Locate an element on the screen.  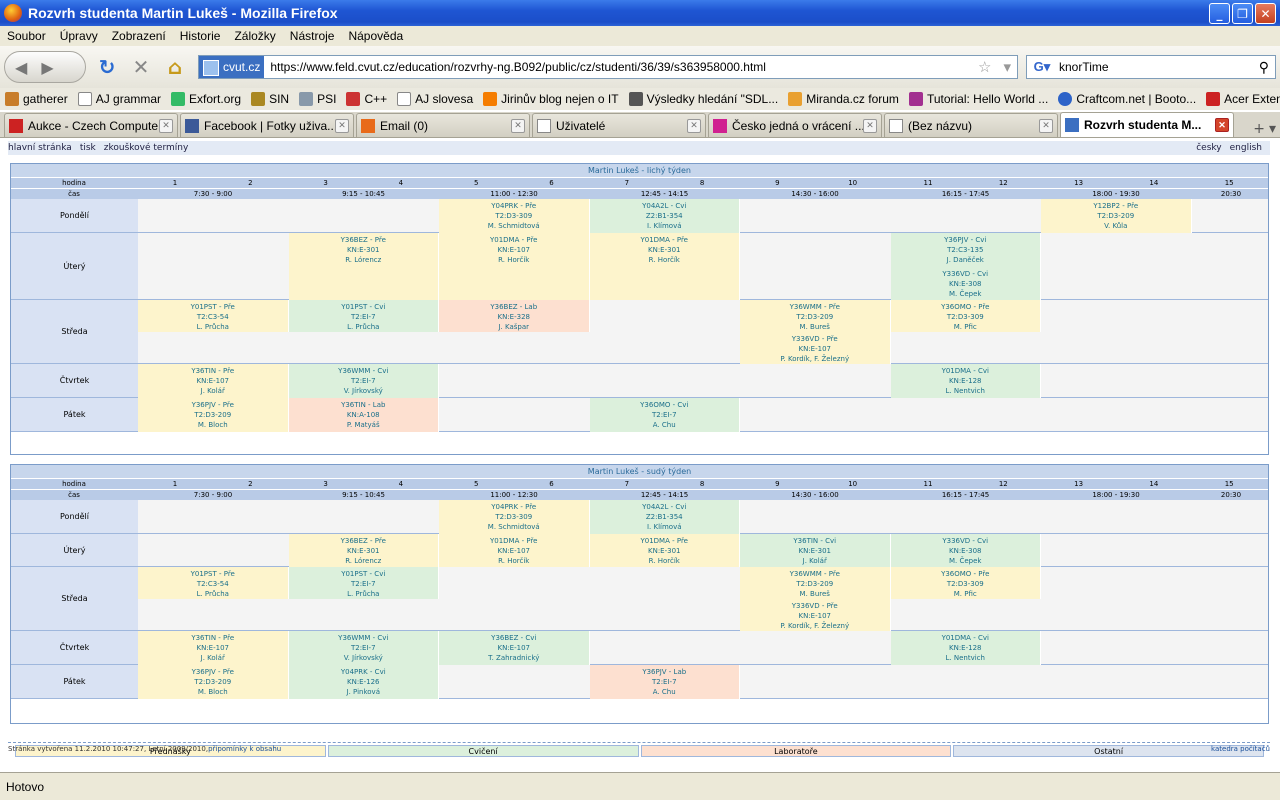
home-icon: ⌂ is located at coordinates (175, 67).